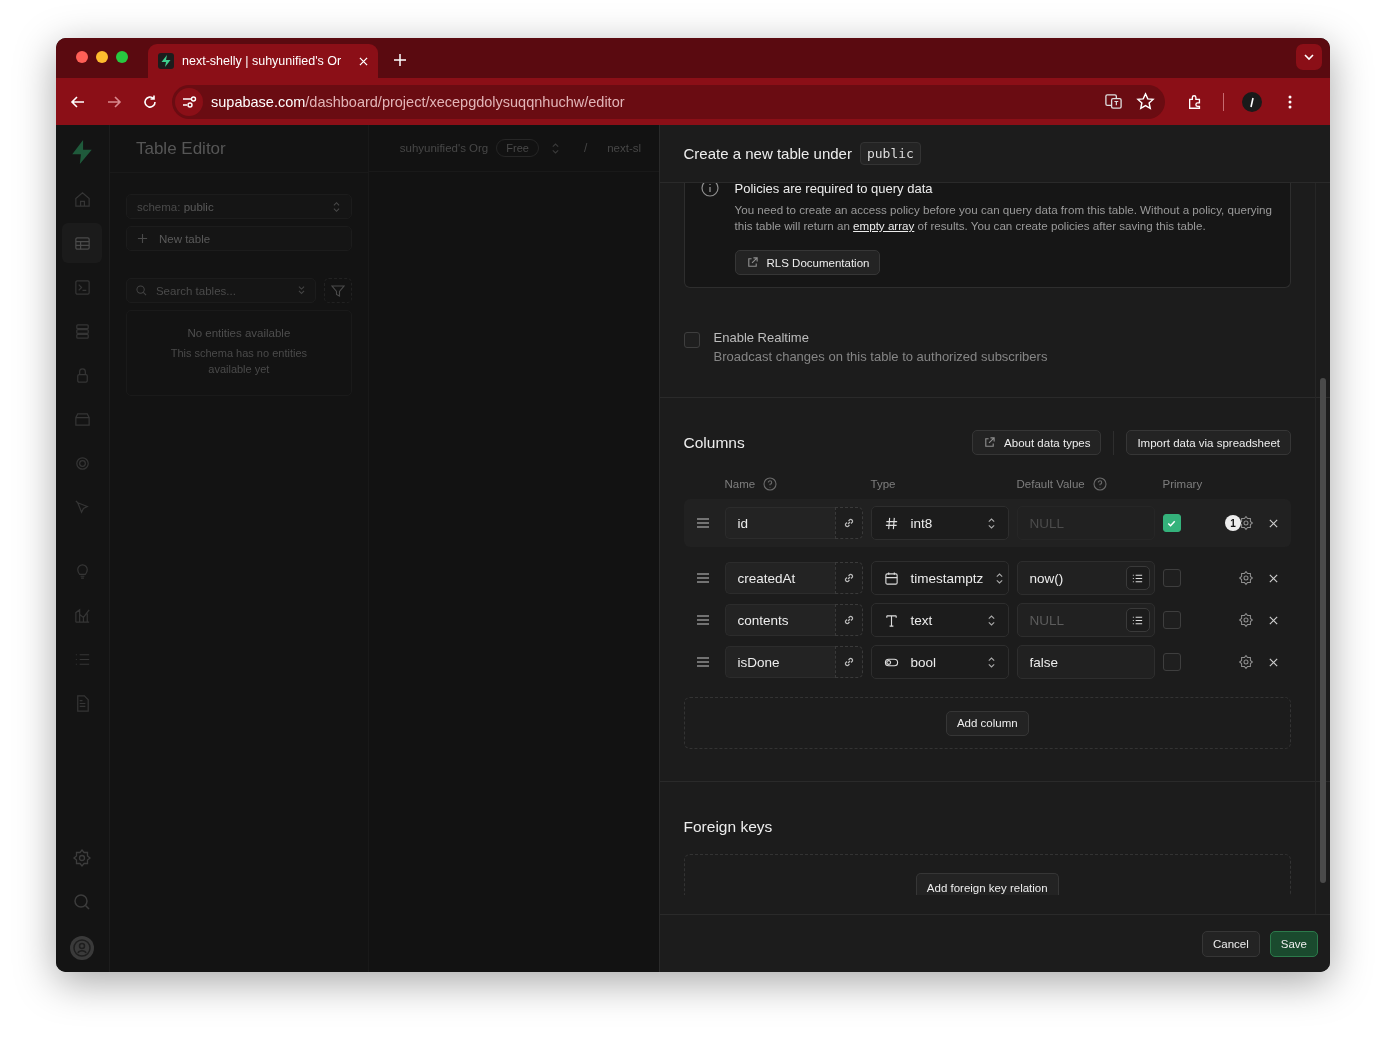 The image size is (1386, 1047). I want to click on close-window-button, so click(82, 57).